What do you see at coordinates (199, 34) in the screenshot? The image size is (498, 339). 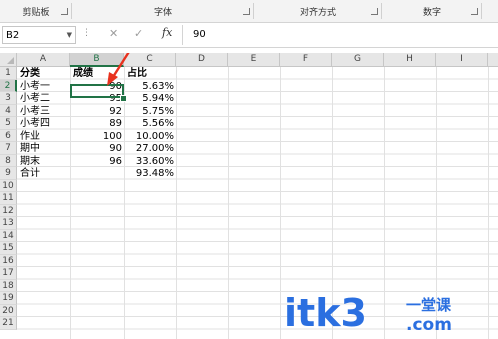 I see `formula-value: 90` at bounding box center [199, 34].